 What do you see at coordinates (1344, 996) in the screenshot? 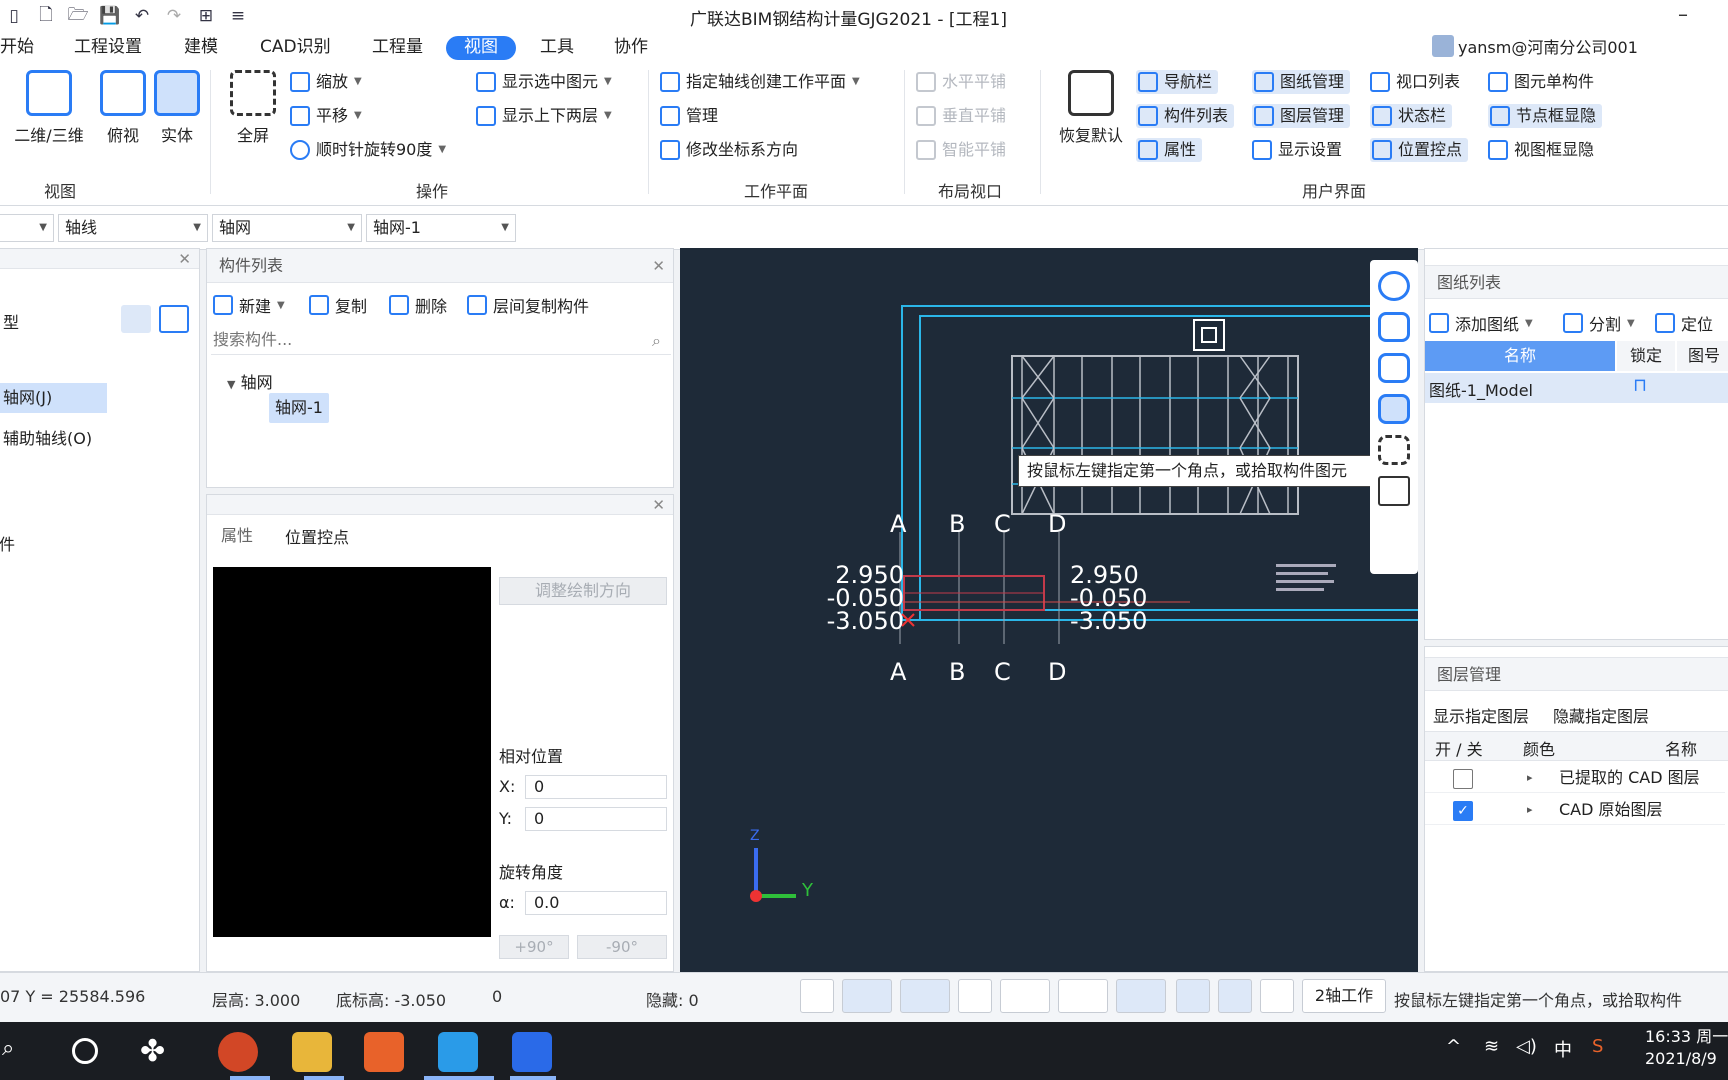
I see `axis-work-dropdown: 2轴工作` at bounding box center [1344, 996].